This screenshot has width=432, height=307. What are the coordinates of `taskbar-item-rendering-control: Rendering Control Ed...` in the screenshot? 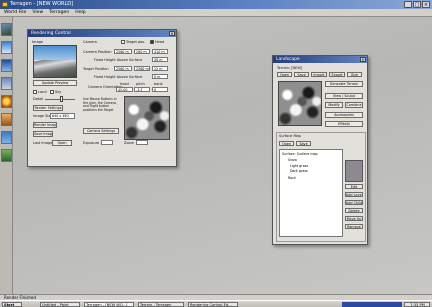 It's located at (213, 304).